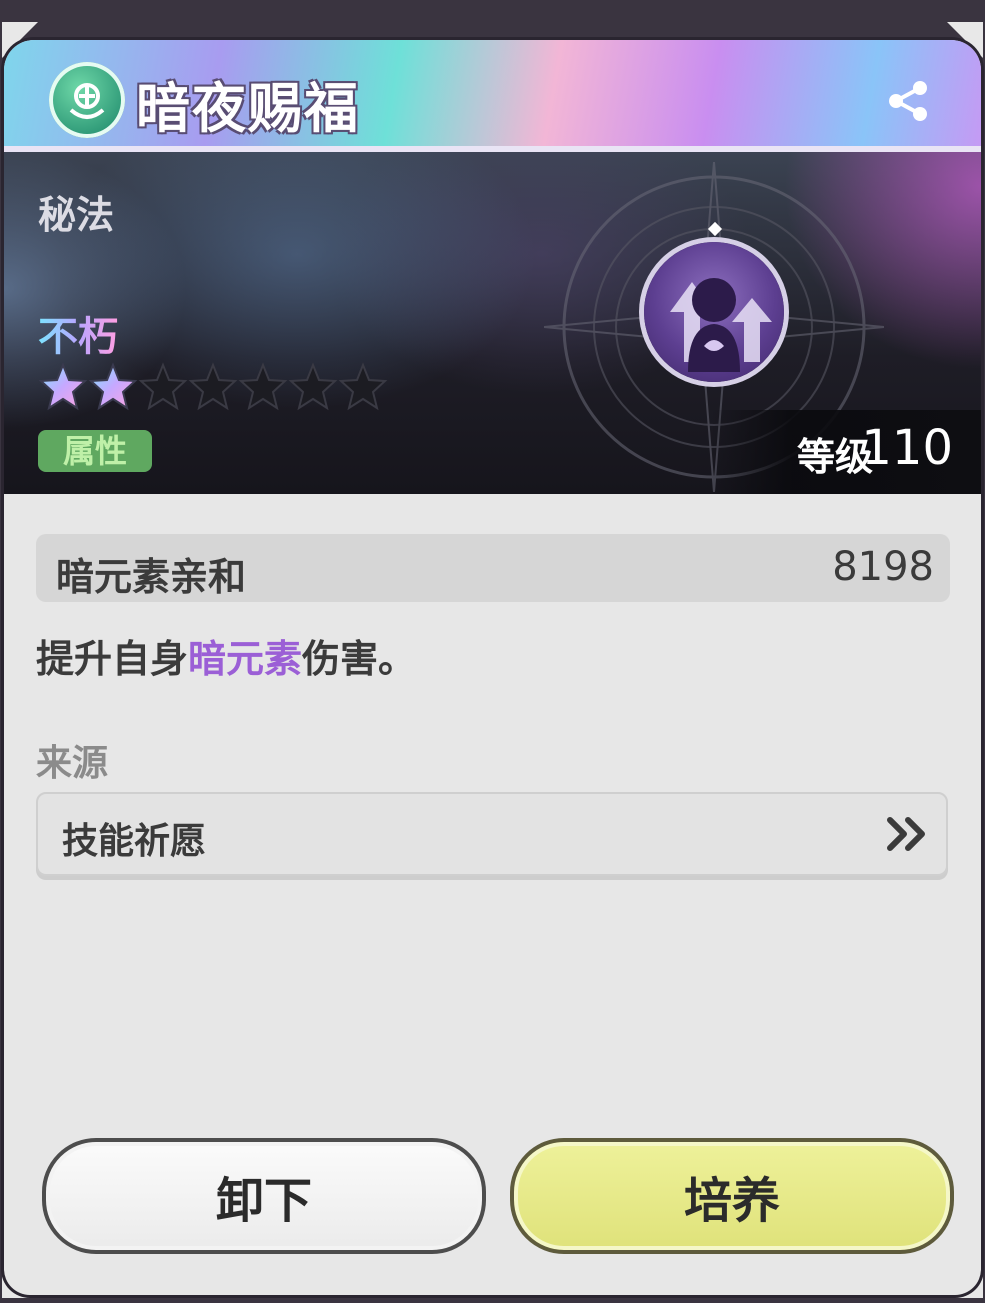 This screenshot has width=985, height=1303. What do you see at coordinates (245, 659) in the screenshot?
I see `description-highlight: 暗元素` at bounding box center [245, 659].